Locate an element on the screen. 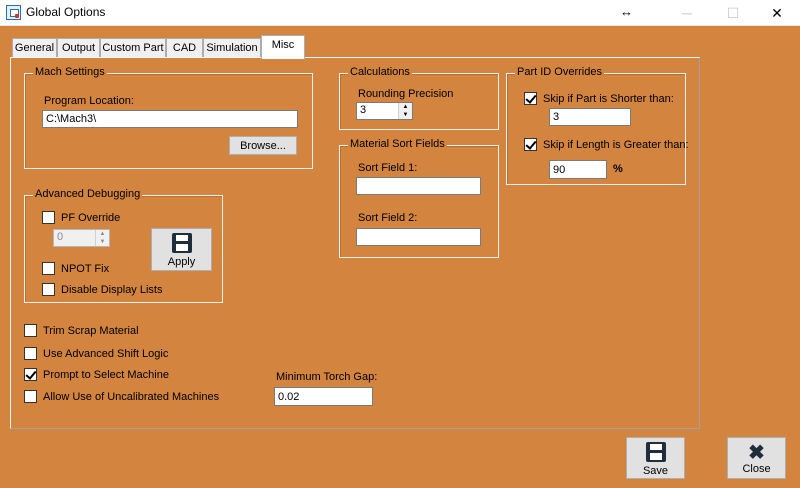  trim-scrap-checkbox: Trim Scrap Material is located at coordinates (81, 330).